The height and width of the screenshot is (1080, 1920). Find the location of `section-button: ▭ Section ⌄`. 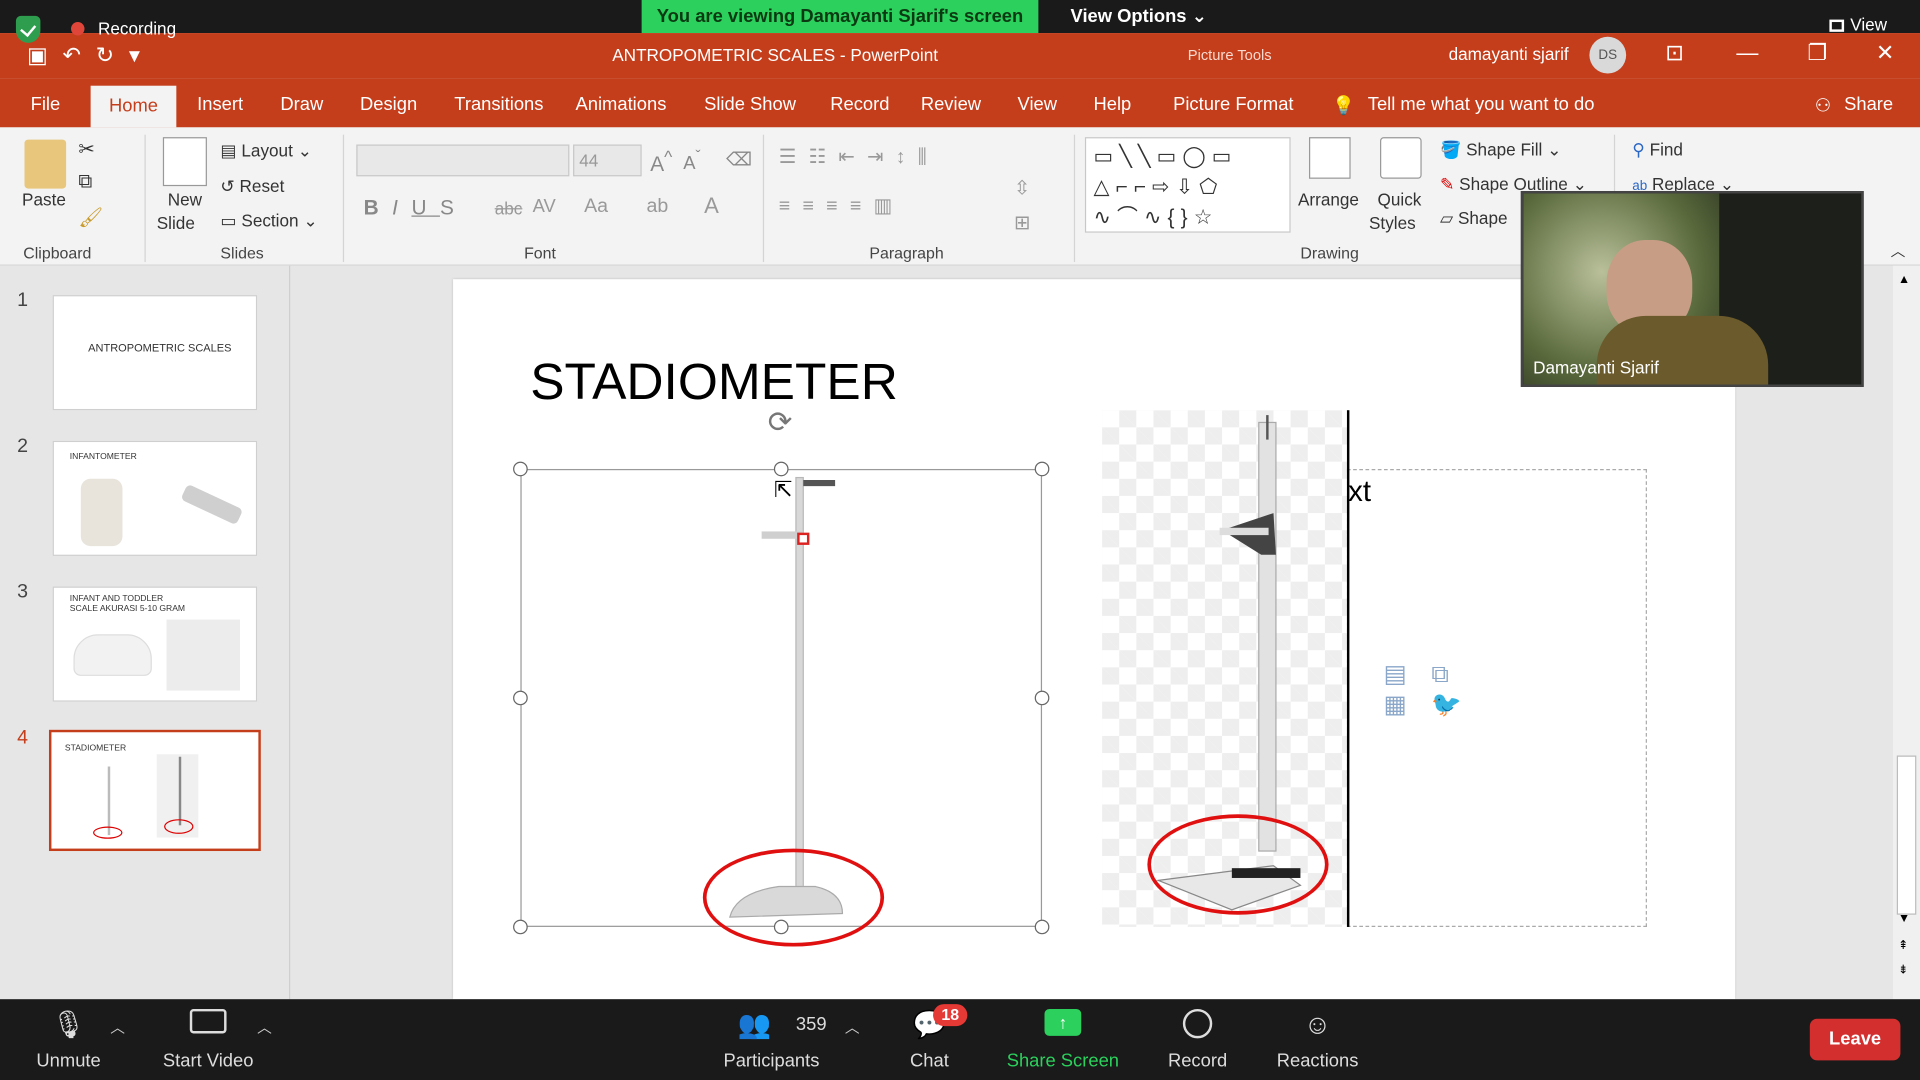

section-button: ▭ Section ⌄ is located at coordinates (268, 221).